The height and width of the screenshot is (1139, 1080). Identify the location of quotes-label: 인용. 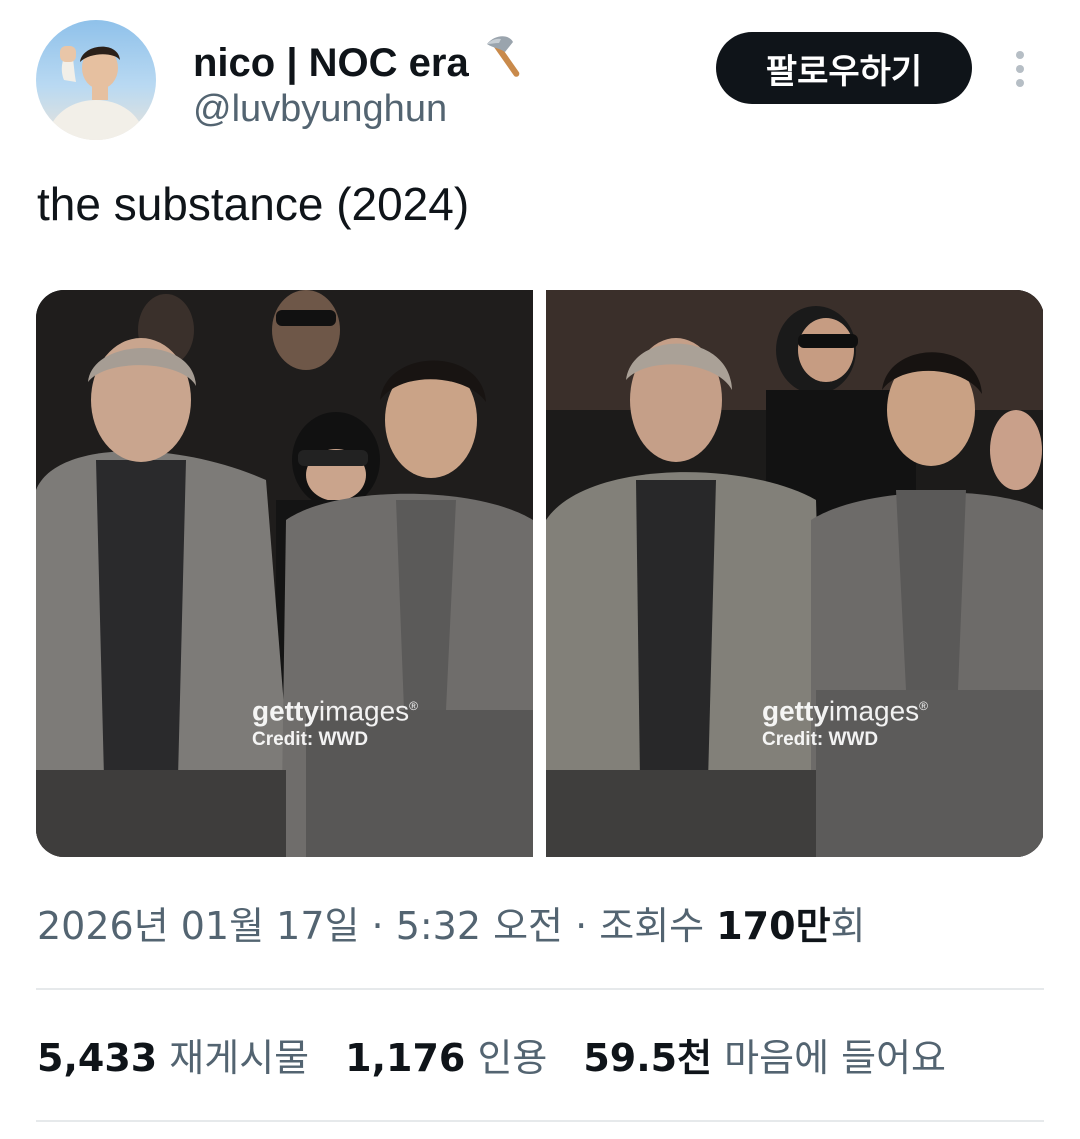
(512, 1058).